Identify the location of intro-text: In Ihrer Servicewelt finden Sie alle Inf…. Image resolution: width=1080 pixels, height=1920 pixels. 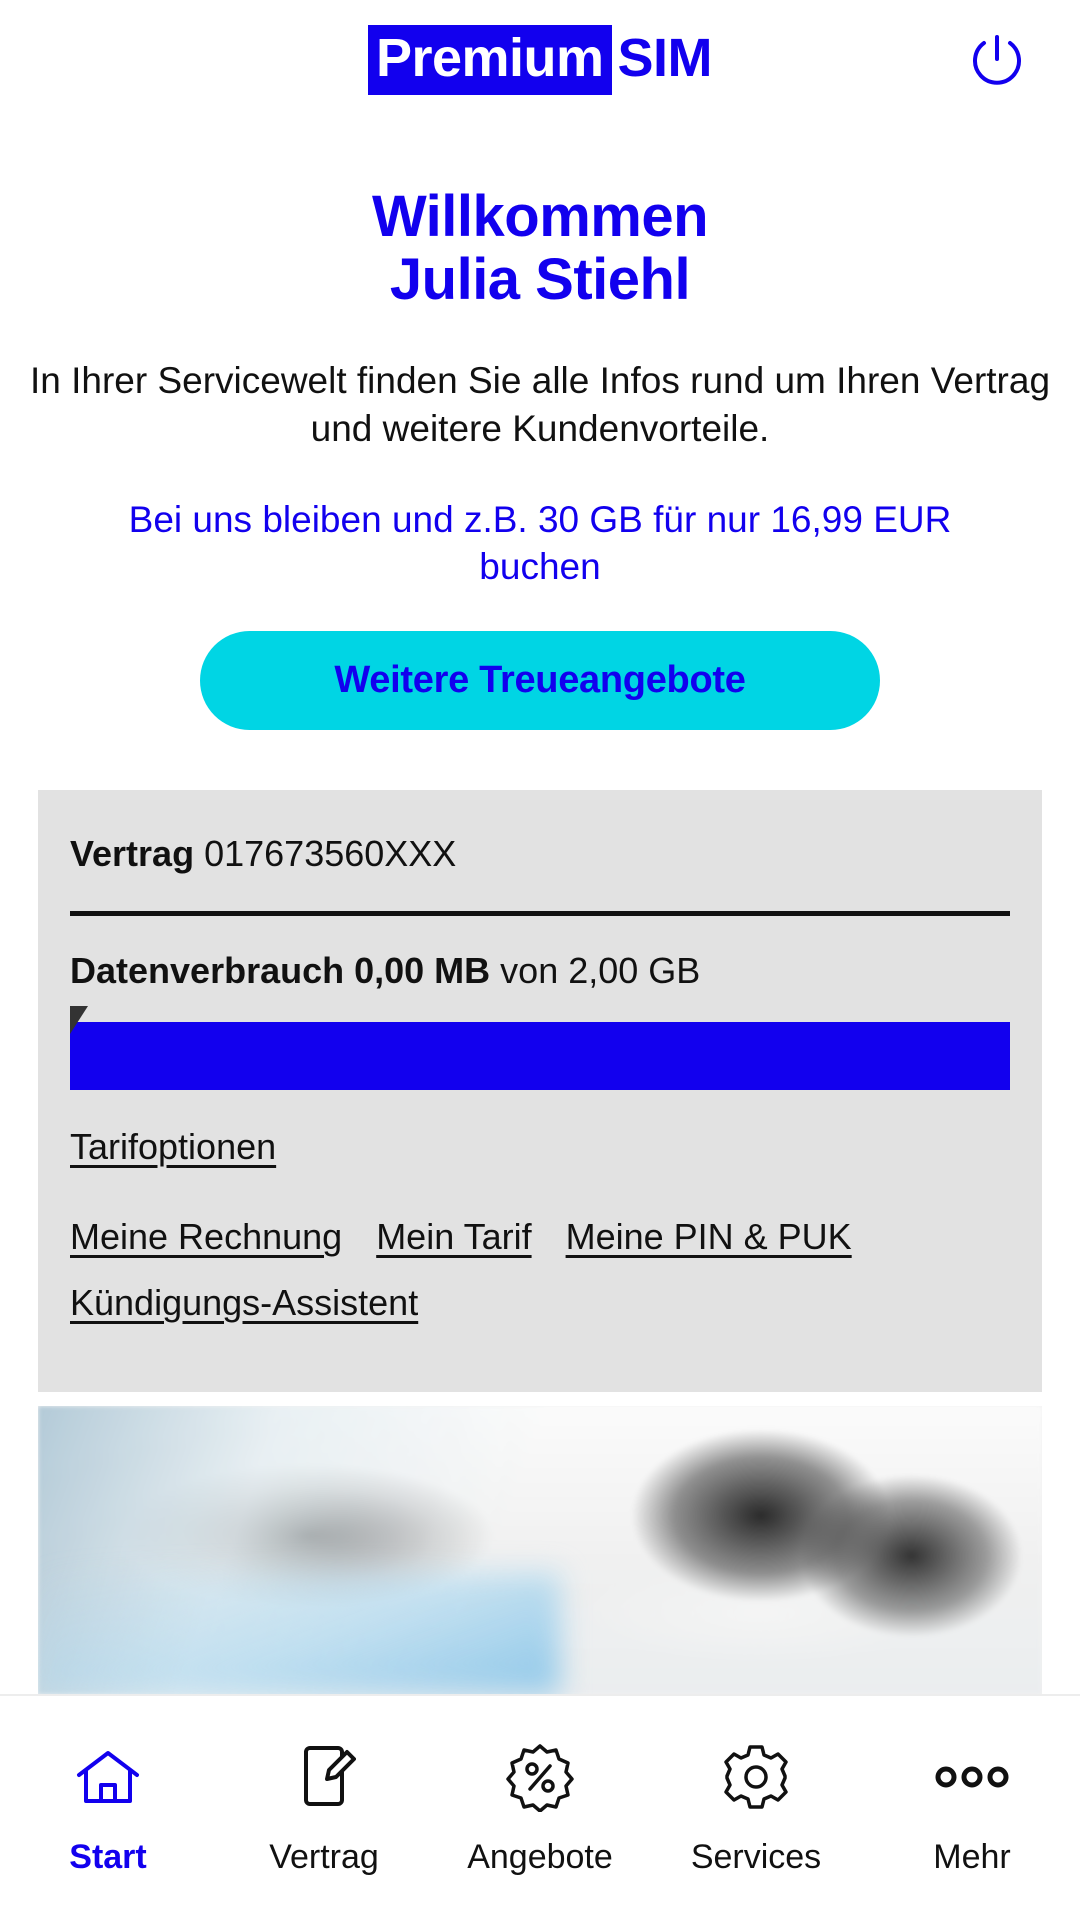
(540, 404).